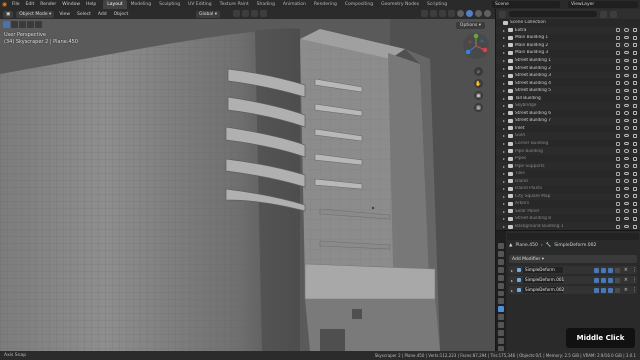  I want to click on outliner-row: ▸ Island, so click(568, 181).